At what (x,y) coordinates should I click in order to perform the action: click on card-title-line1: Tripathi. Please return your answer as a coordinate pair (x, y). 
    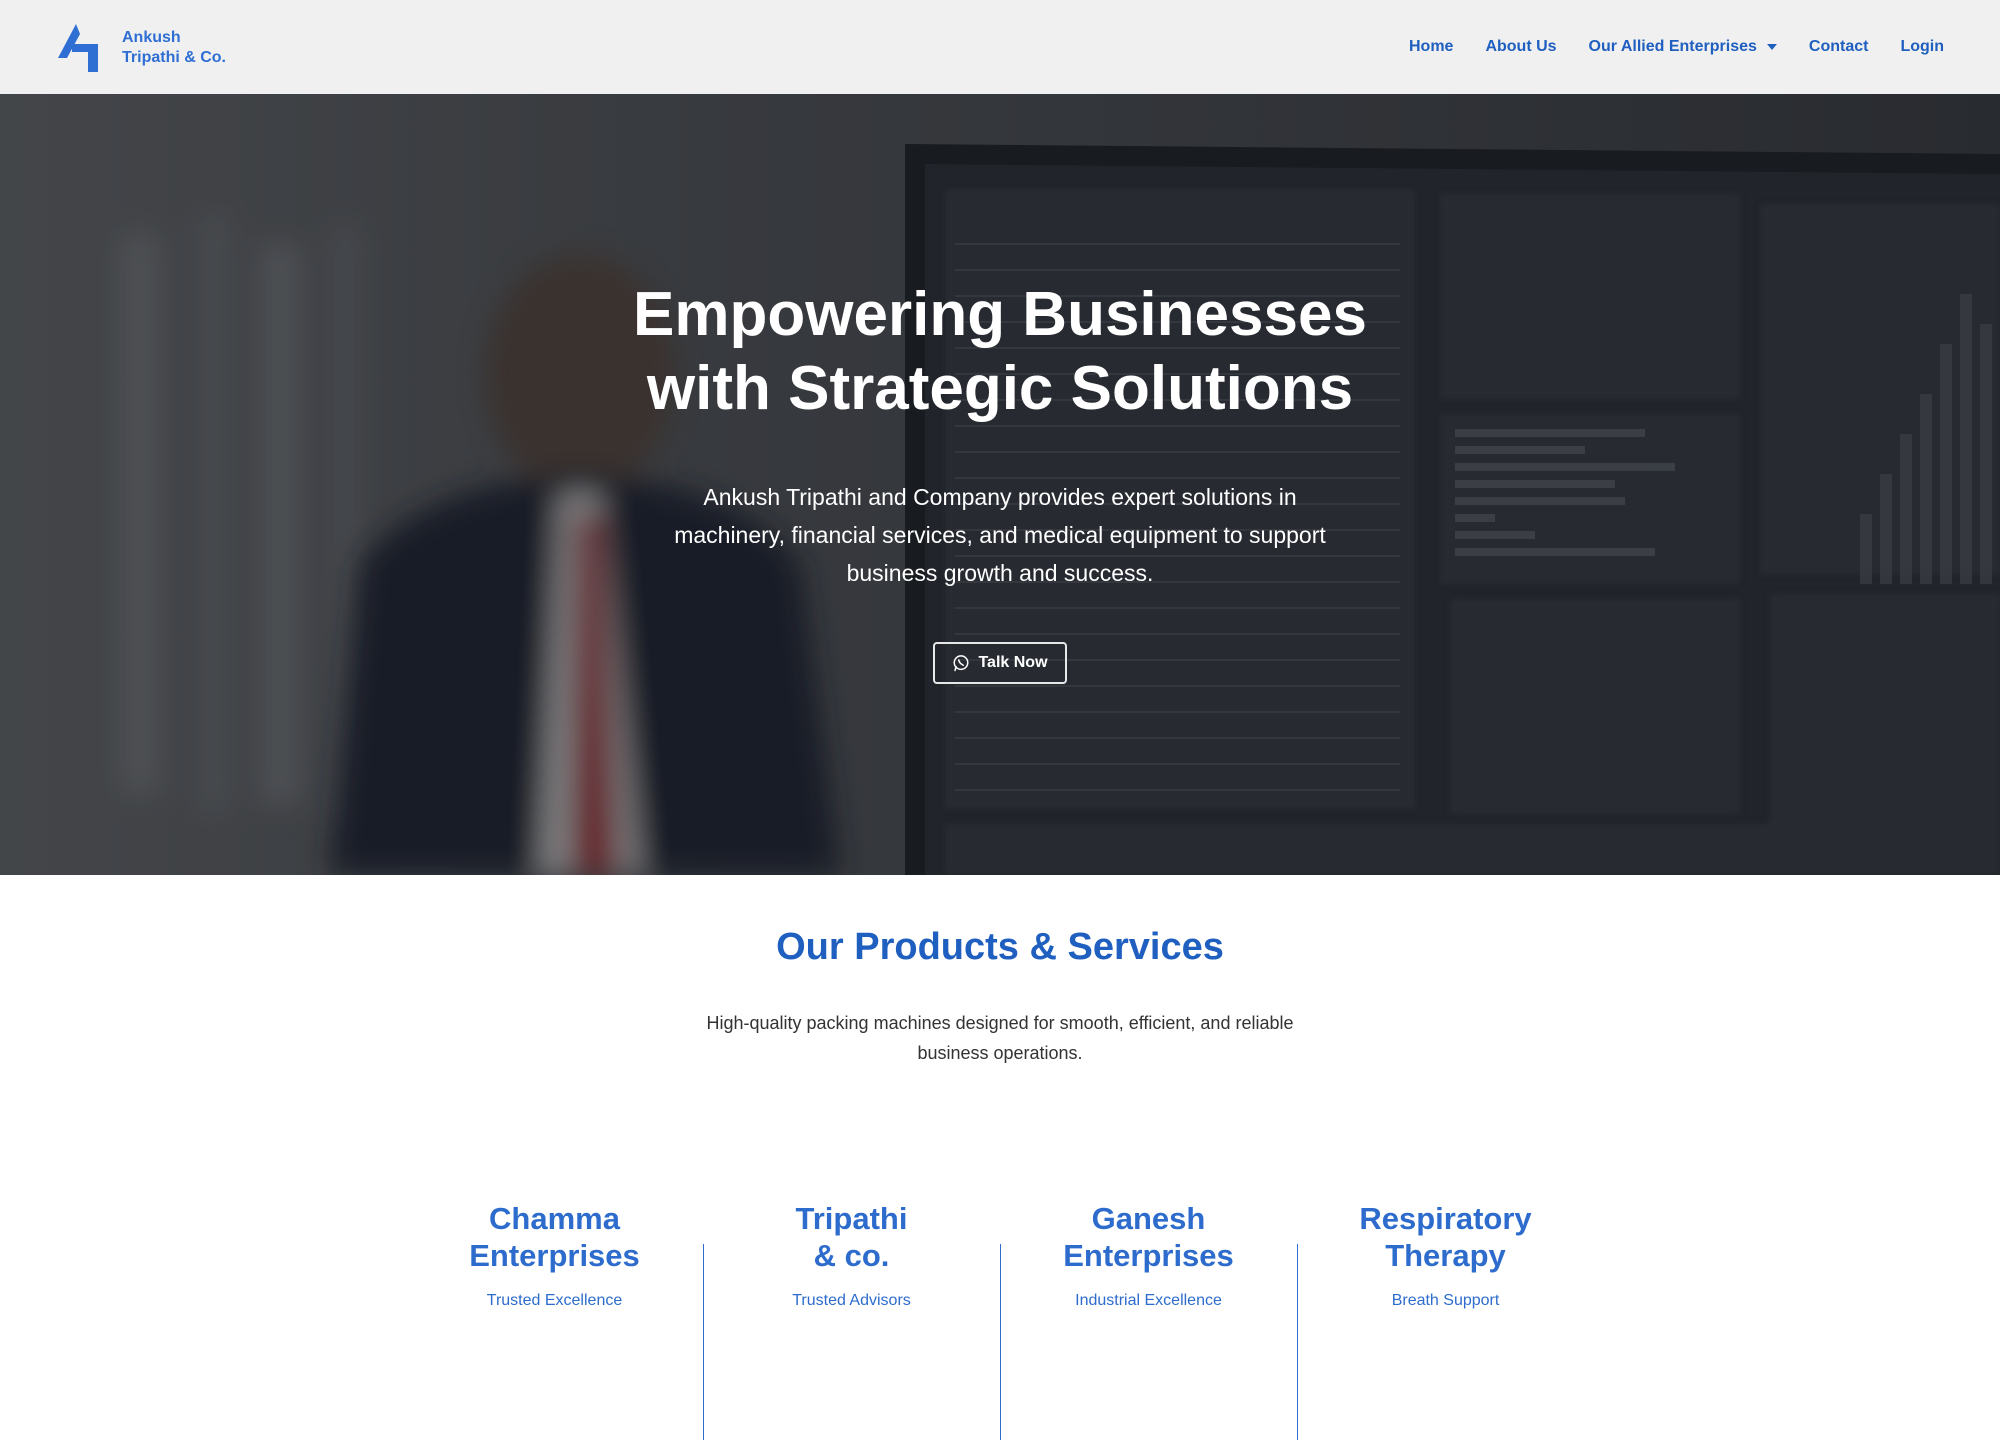
    Looking at the image, I should click on (851, 1218).